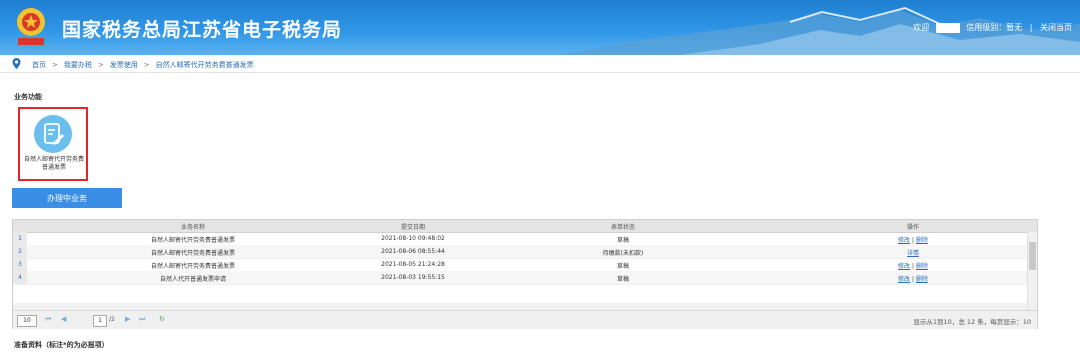 This screenshot has width=1080, height=361. Describe the element at coordinates (205, 65) in the screenshot. I see `breadcrumb-current: 自然人邮寄代开劳务费普通发票` at that location.